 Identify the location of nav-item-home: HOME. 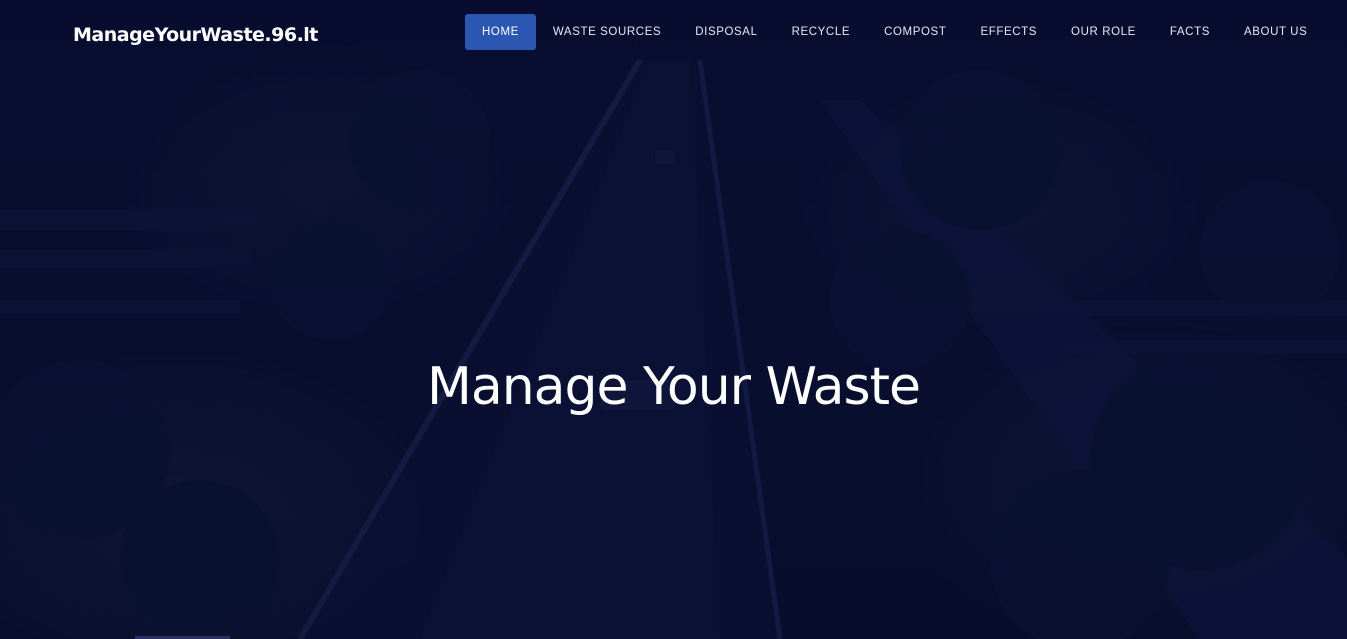
(500, 32).